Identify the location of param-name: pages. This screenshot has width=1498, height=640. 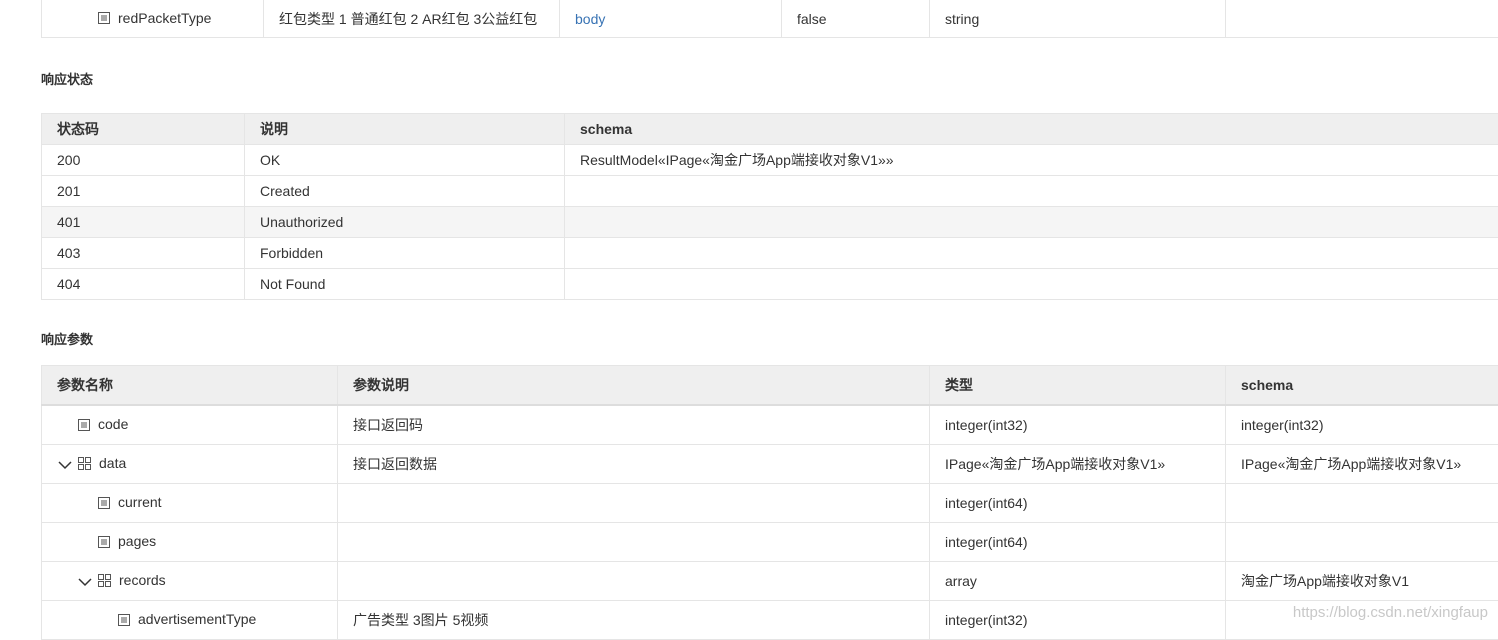
(137, 541).